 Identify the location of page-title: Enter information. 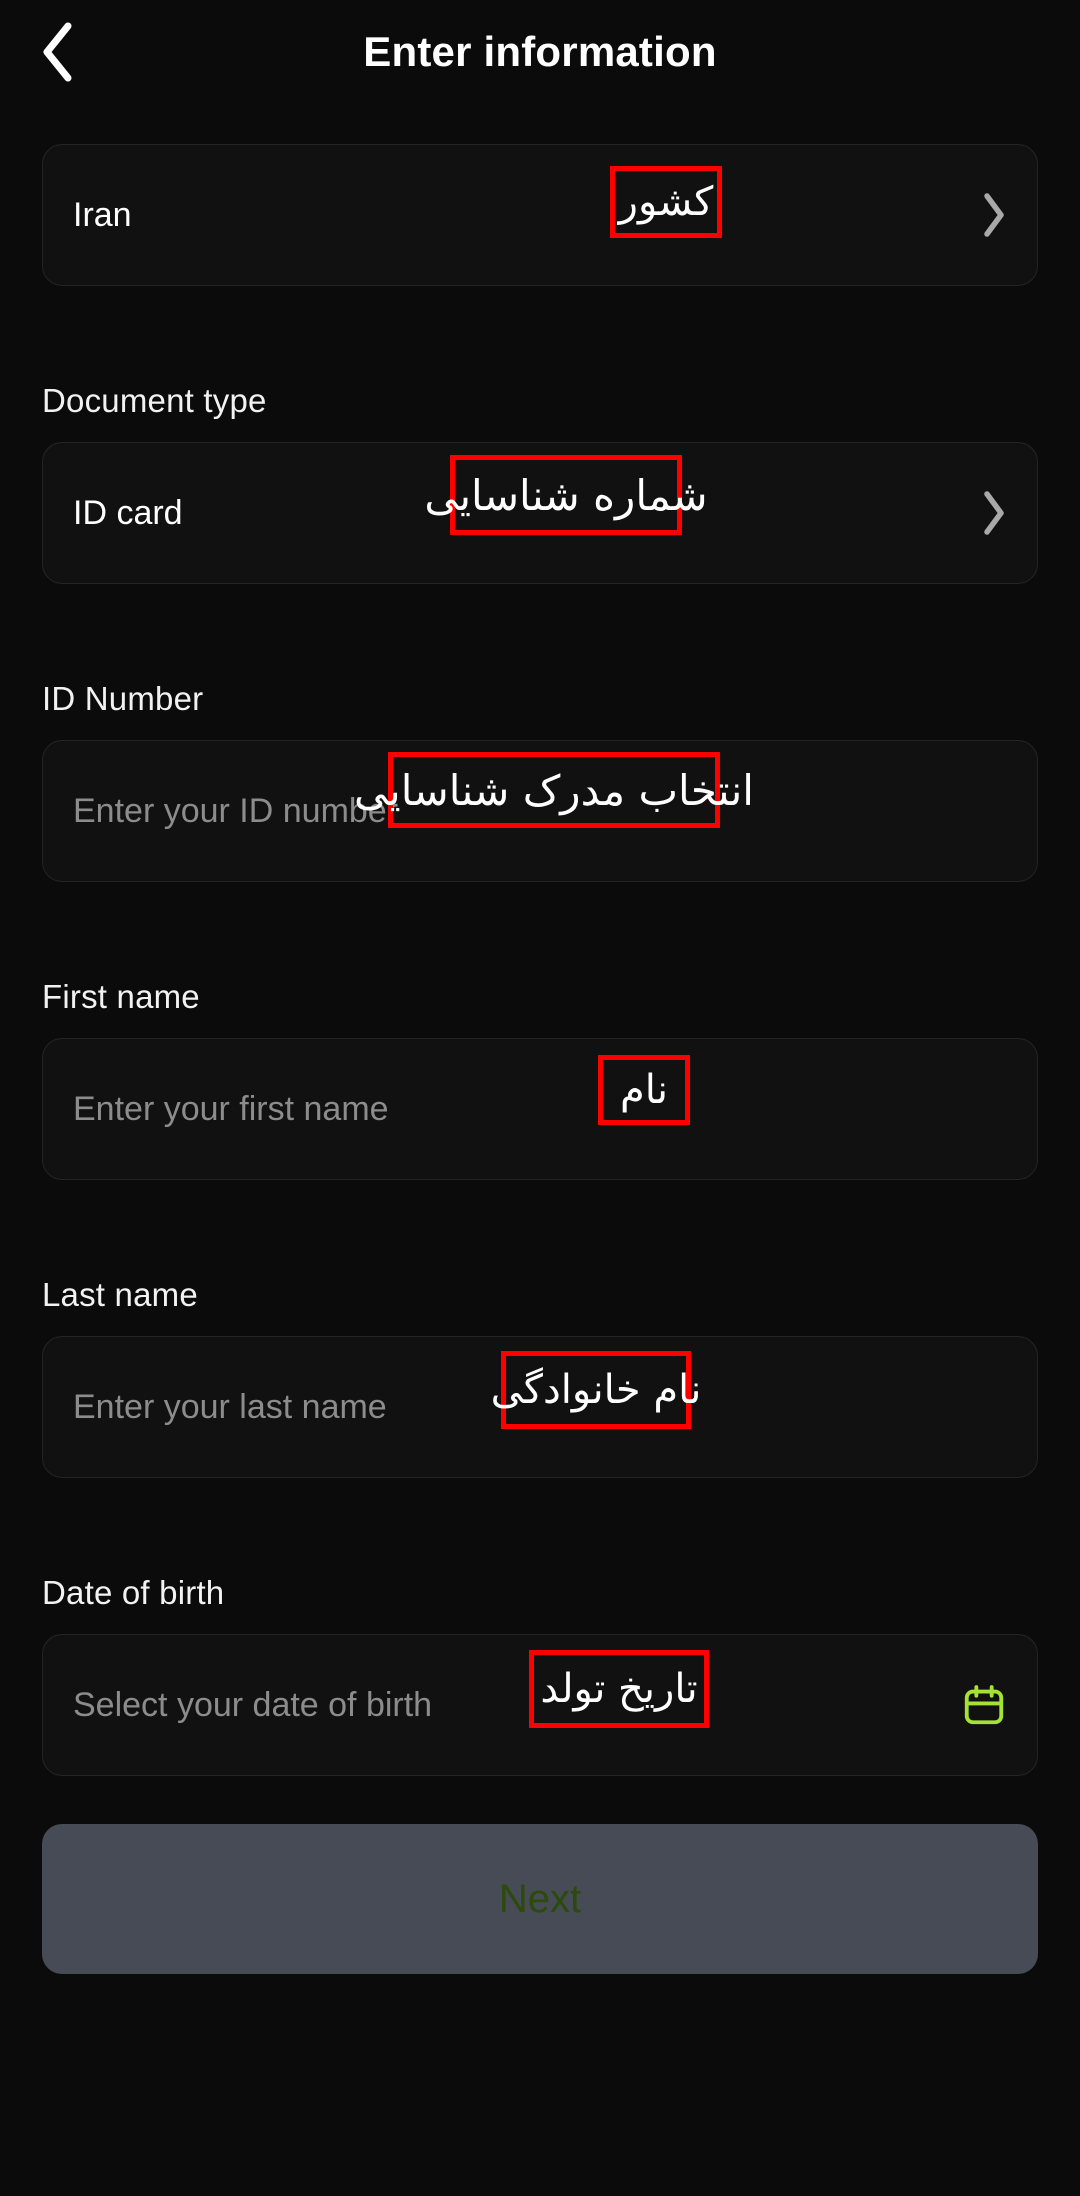
(540, 51).